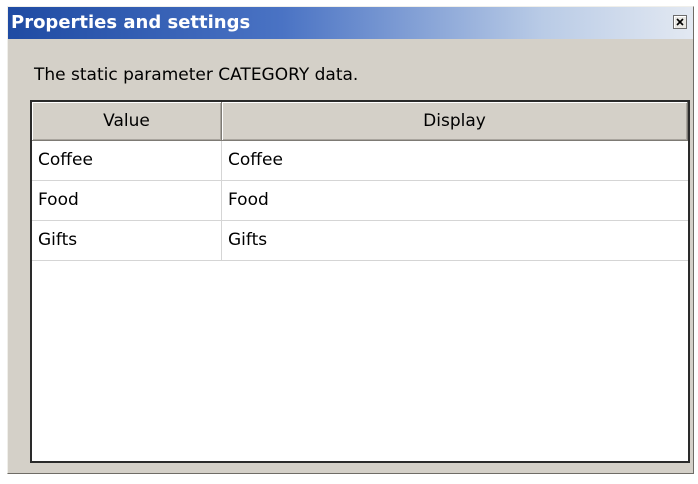  What do you see at coordinates (350, 23) in the screenshot?
I see `title-bar: Properties and settings` at bounding box center [350, 23].